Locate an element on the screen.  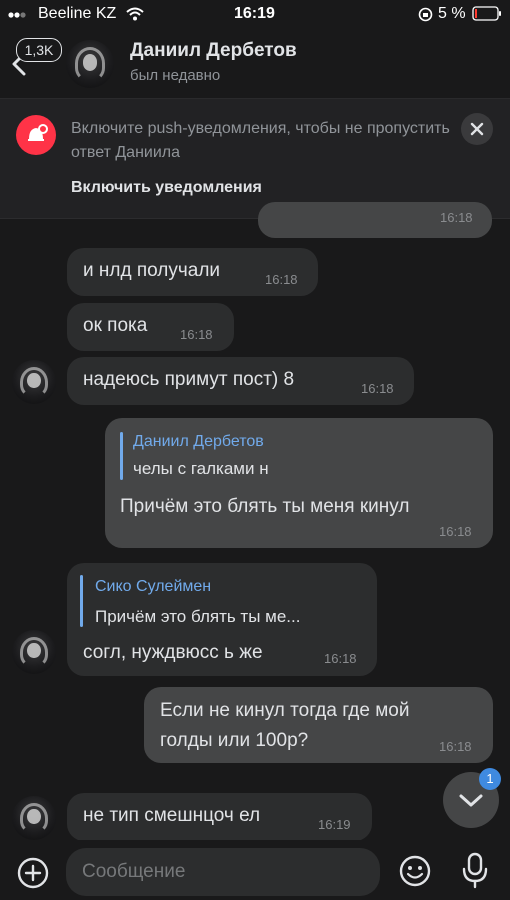
message-text: согл, нуждвюсс ь же is located at coordinates (173, 652).